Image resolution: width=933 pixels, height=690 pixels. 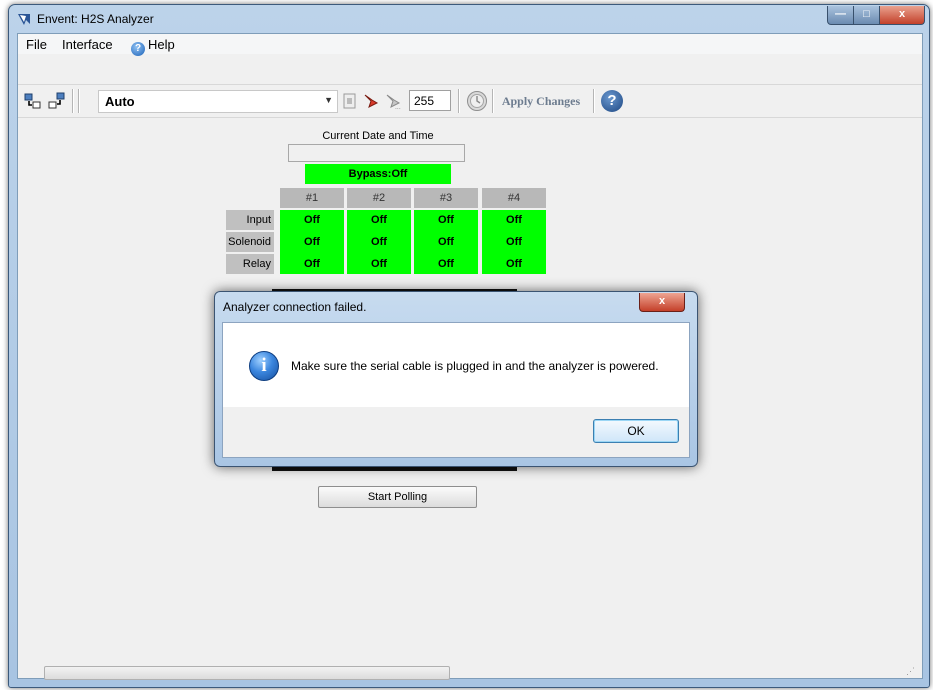 I want to click on close-button: x, so click(x=902, y=15).